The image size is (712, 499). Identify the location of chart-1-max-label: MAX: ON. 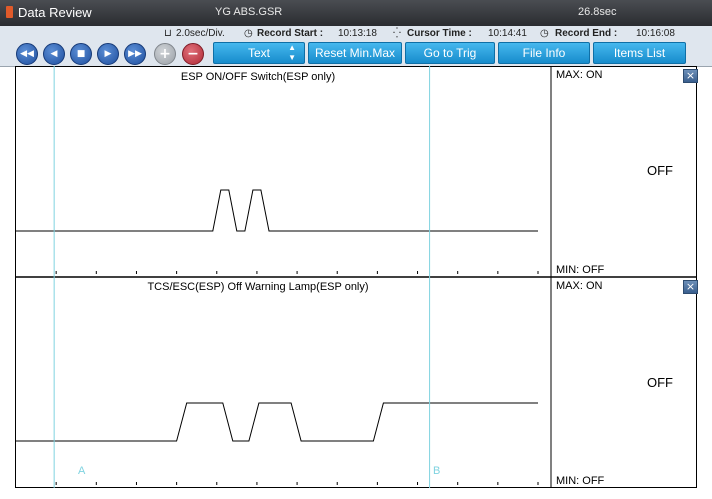
(579, 75).